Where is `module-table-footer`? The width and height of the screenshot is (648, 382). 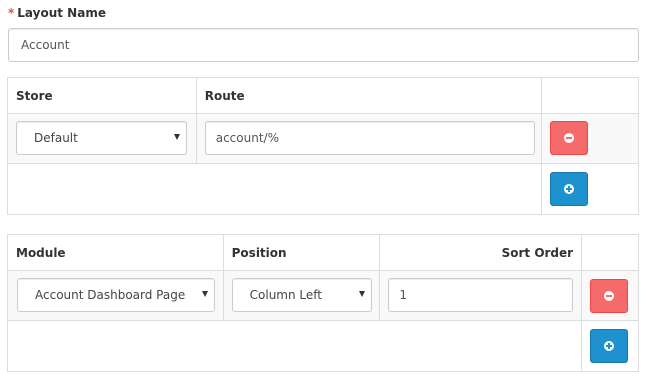 module-table-footer is located at coordinates (322, 346).